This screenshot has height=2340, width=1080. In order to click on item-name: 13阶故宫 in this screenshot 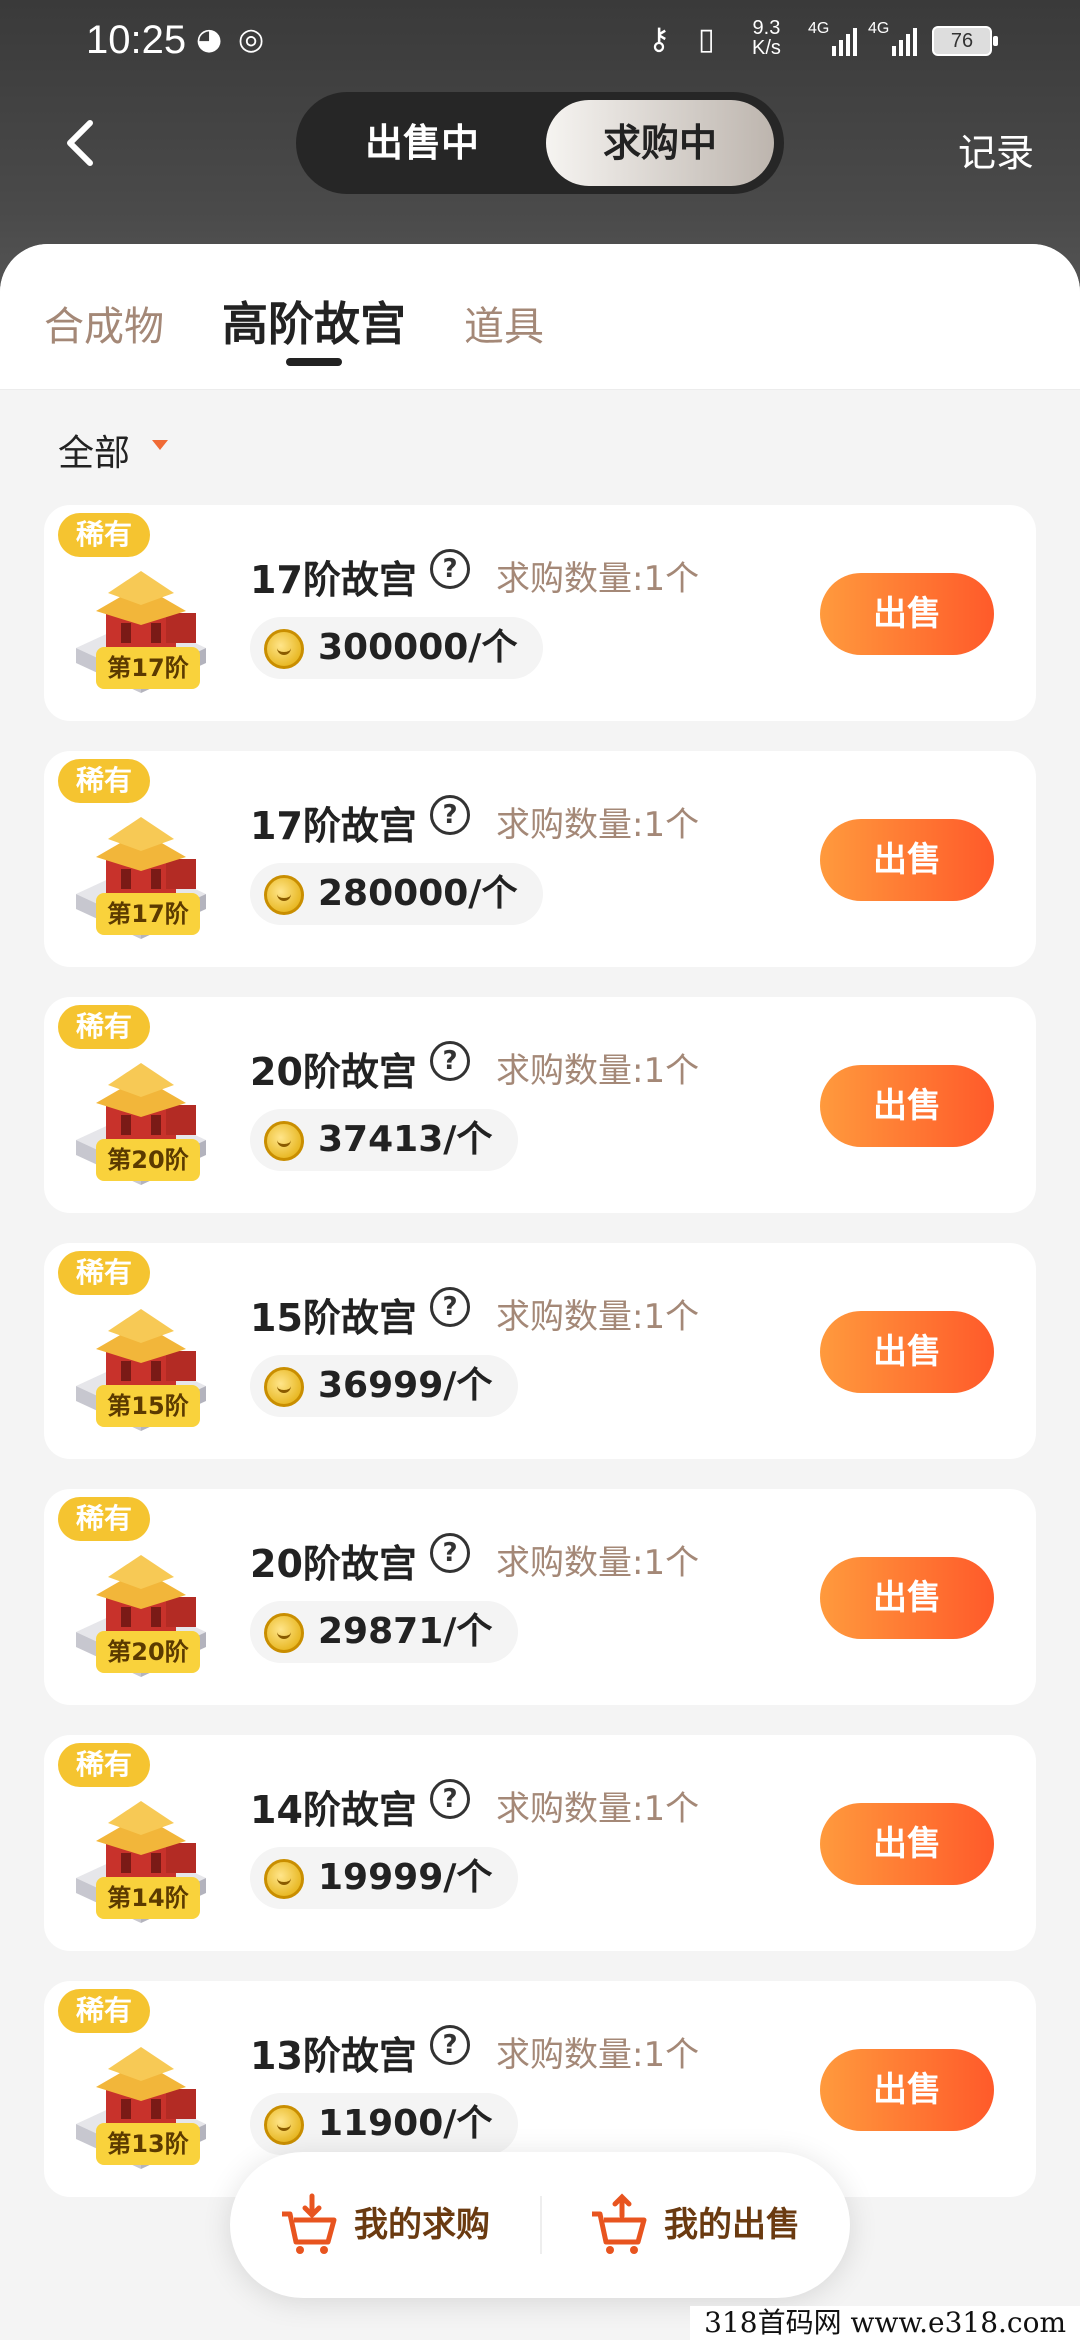, I will do `click(333, 2056)`.